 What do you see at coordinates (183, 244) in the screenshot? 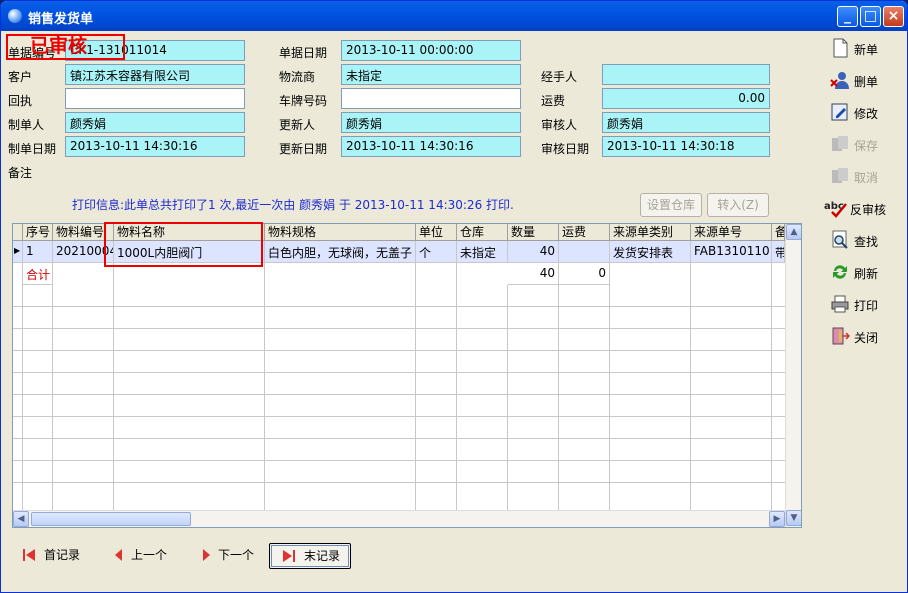
I see `material-name-highlight` at bounding box center [183, 244].